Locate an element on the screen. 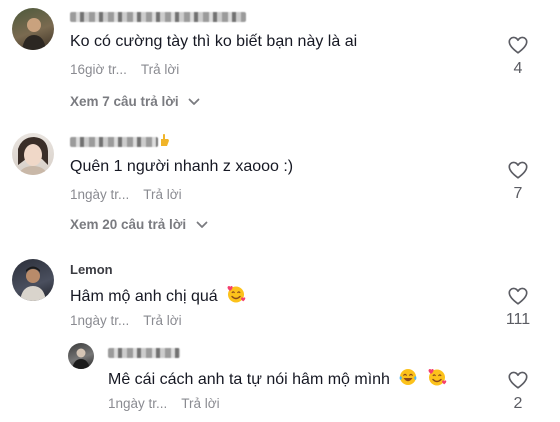 The height and width of the screenshot is (422, 560). reply-text-content: Mê cái cách anh ta tự nói hâm mộ mình is located at coordinates (249, 379).